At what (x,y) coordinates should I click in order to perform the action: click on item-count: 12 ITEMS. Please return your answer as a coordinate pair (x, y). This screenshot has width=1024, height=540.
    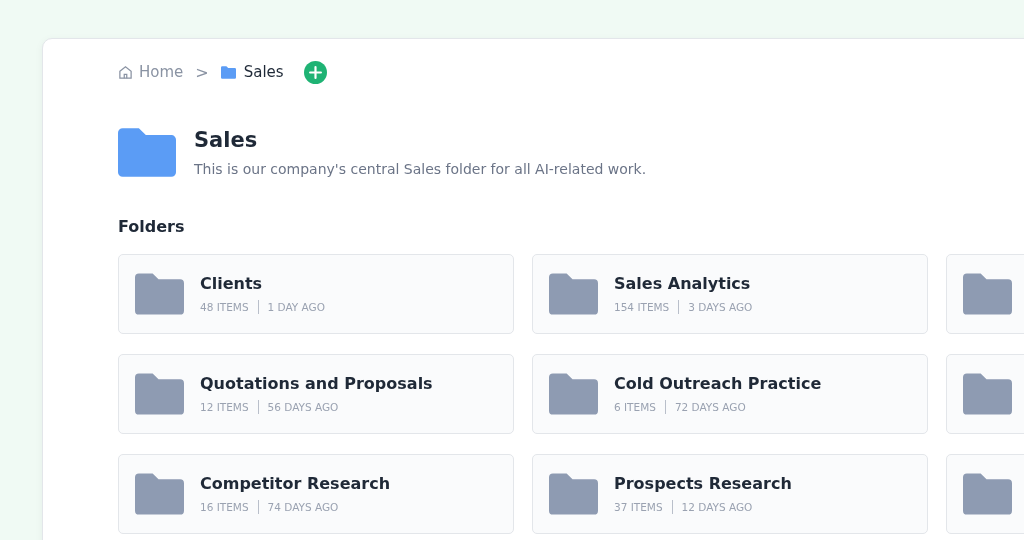
    Looking at the image, I should click on (224, 407).